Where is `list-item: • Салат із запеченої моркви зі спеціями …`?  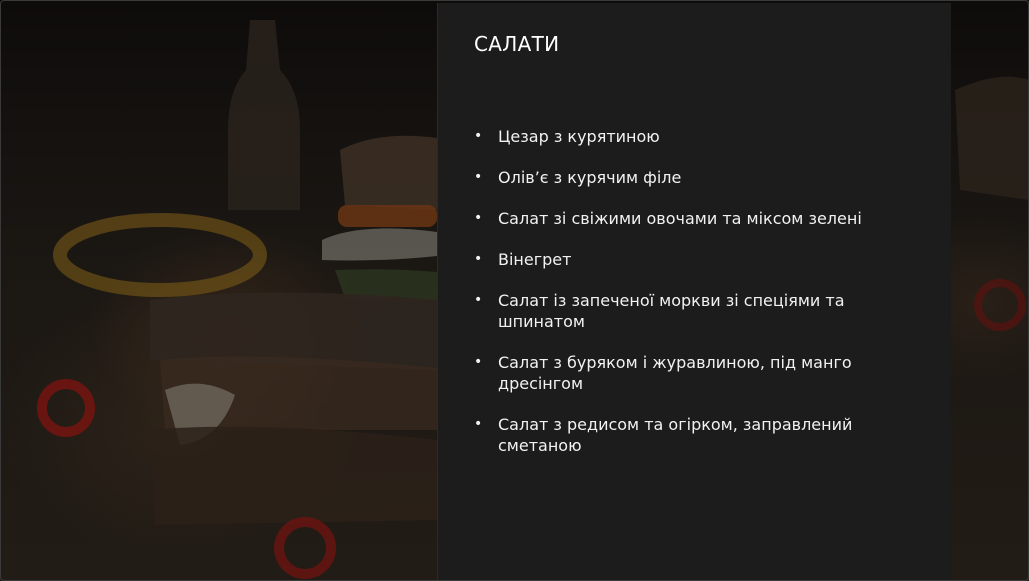 list-item: • Салат із запеченої моркви зі спеціями … is located at coordinates (694, 311).